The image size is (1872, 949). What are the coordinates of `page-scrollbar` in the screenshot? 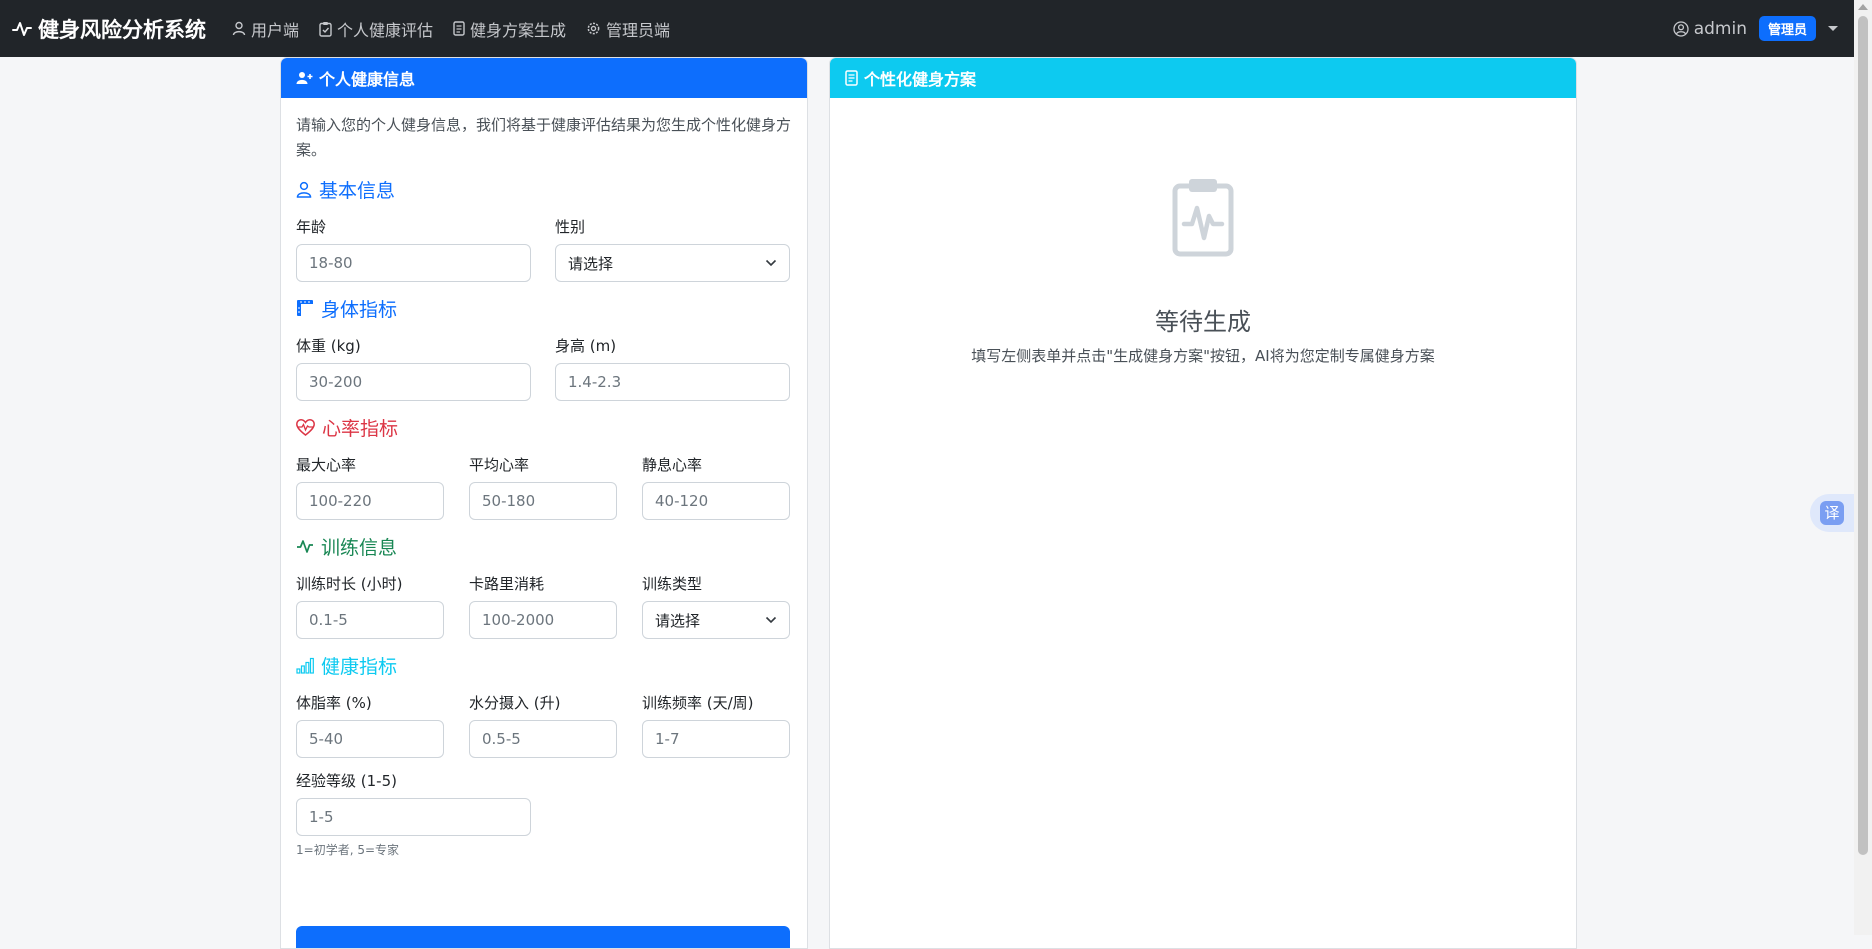 It's located at (1863, 467).